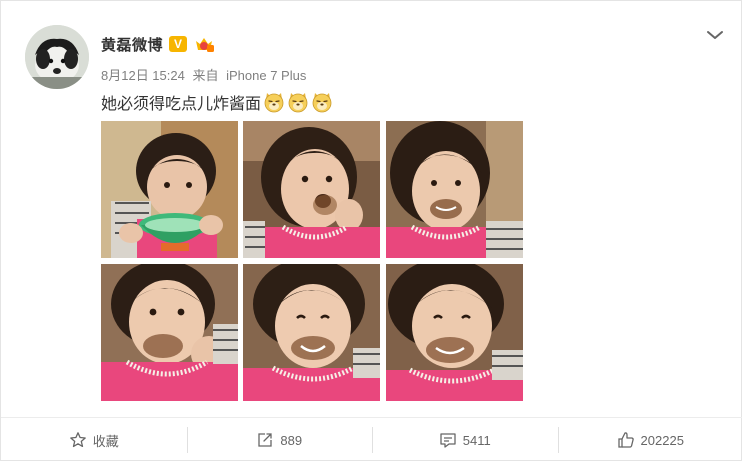 This screenshot has height=461, width=742. I want to click on author-row: 黄磊微博 V, so click(158, 44).